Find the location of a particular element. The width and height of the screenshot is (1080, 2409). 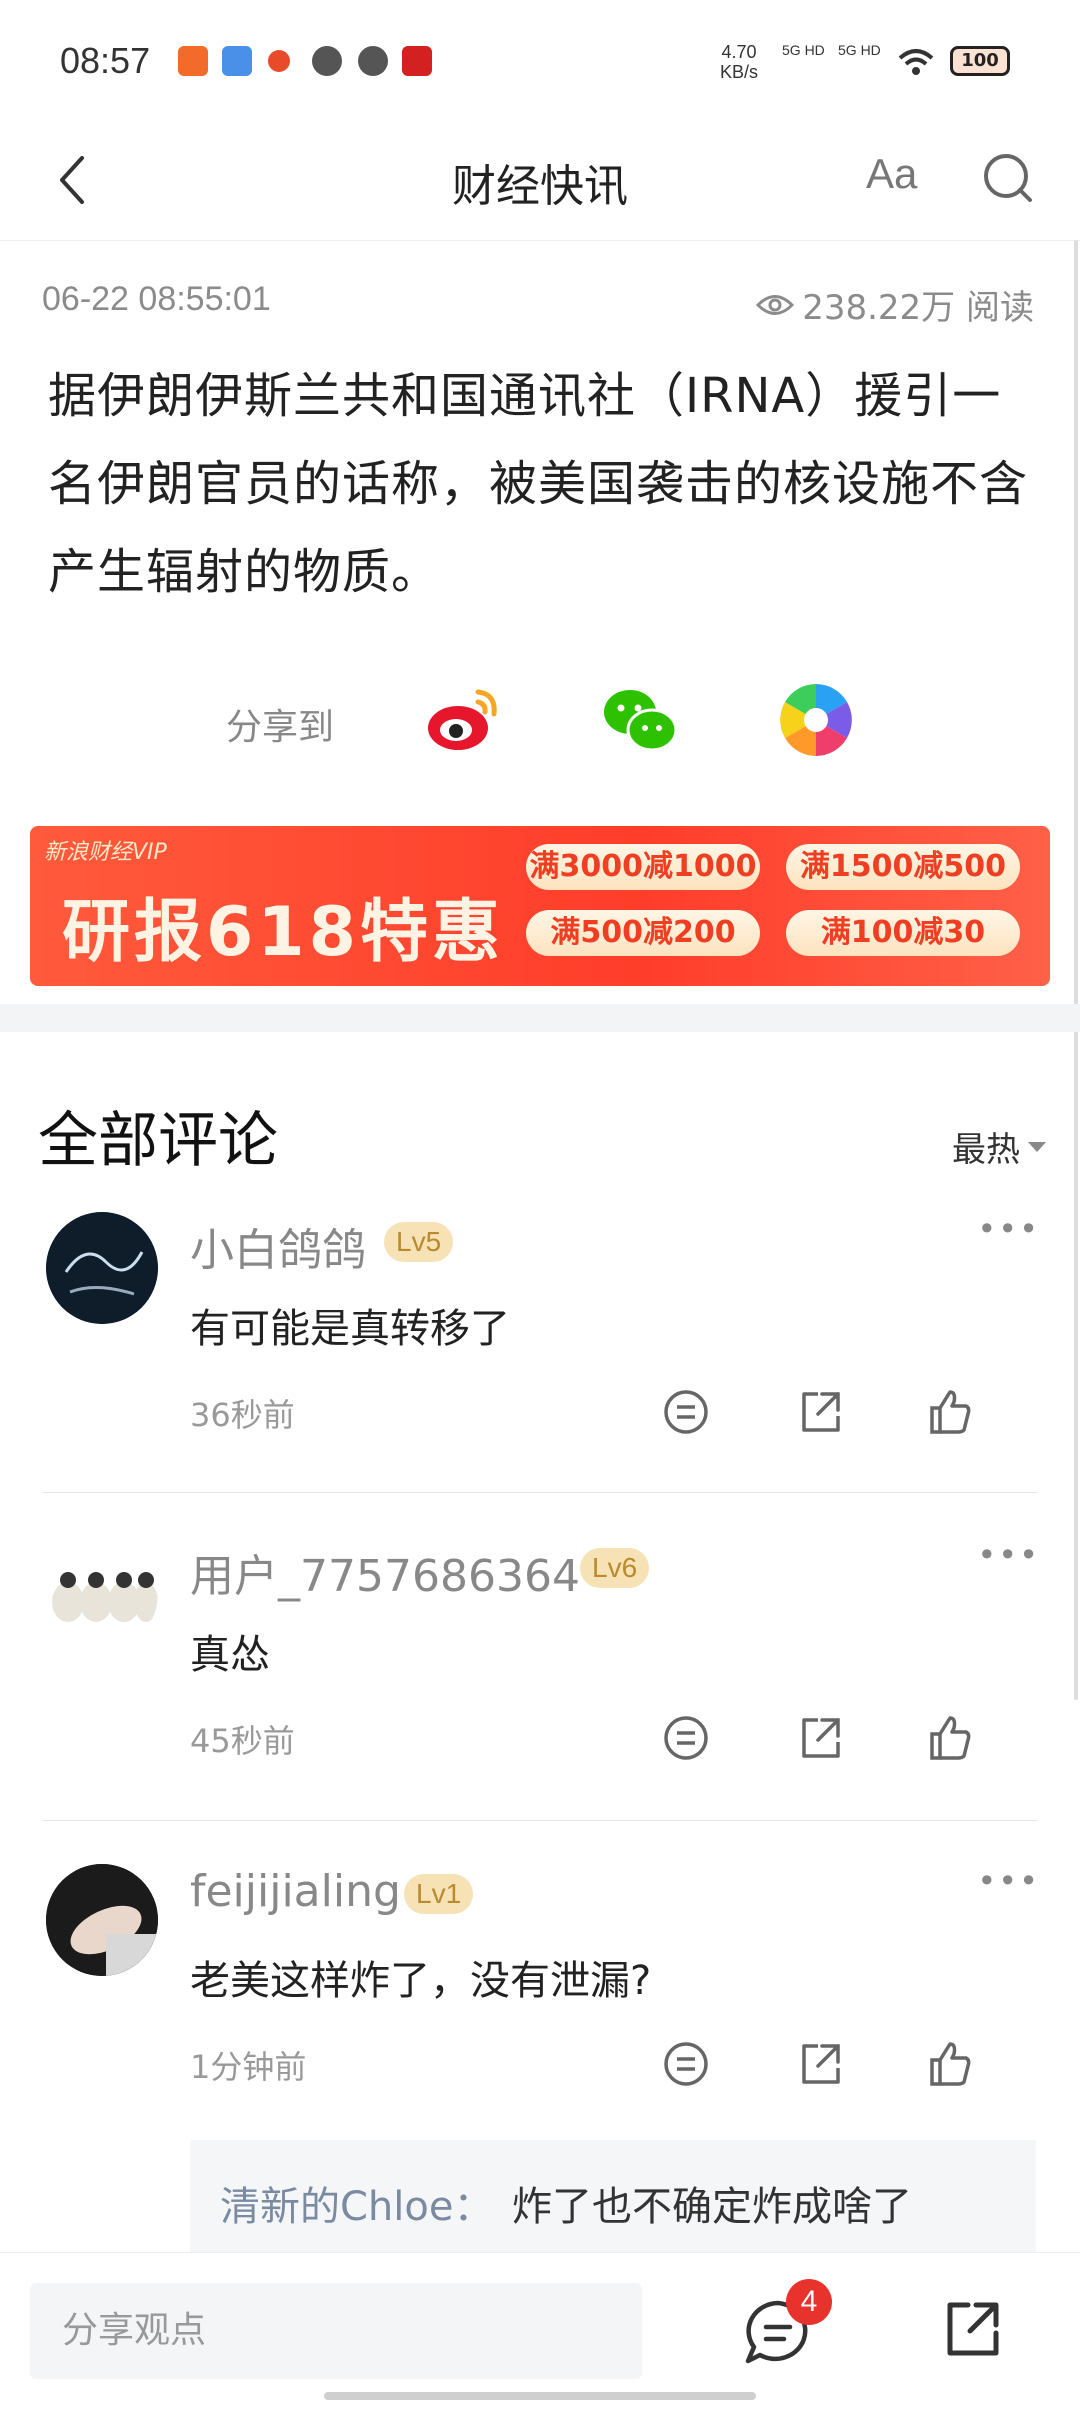

bottom-bar: 分享观点 4 is located at coordinates (540, 2330).